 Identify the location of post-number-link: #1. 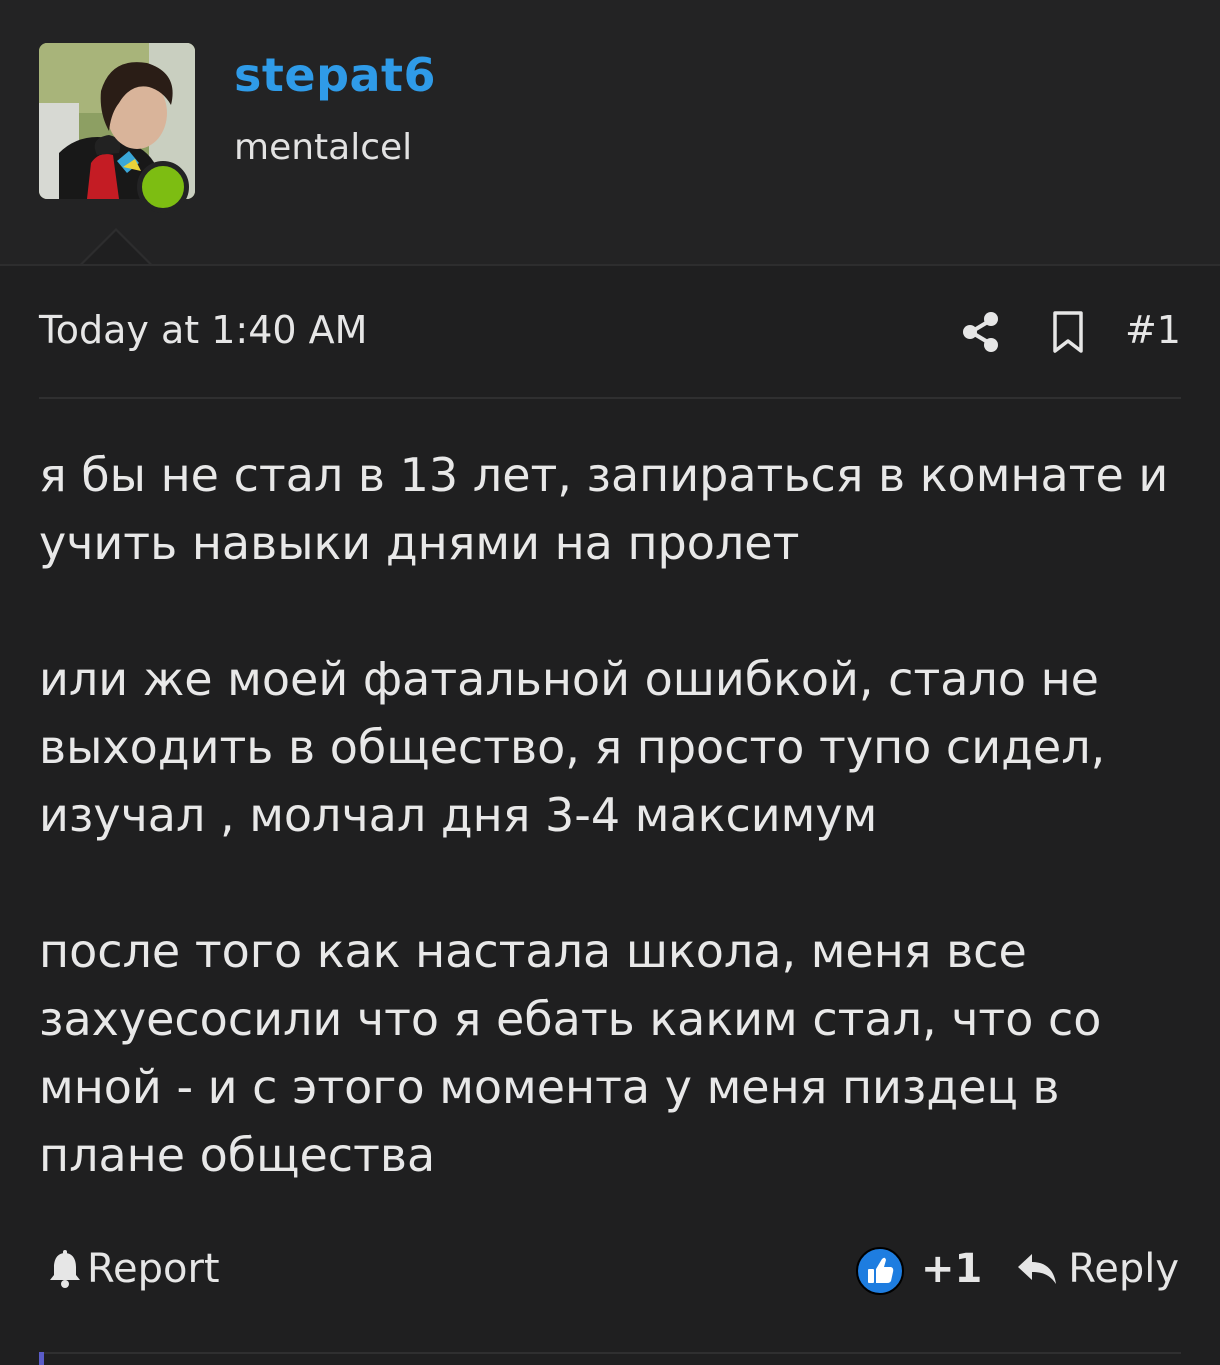
(1153, 330).